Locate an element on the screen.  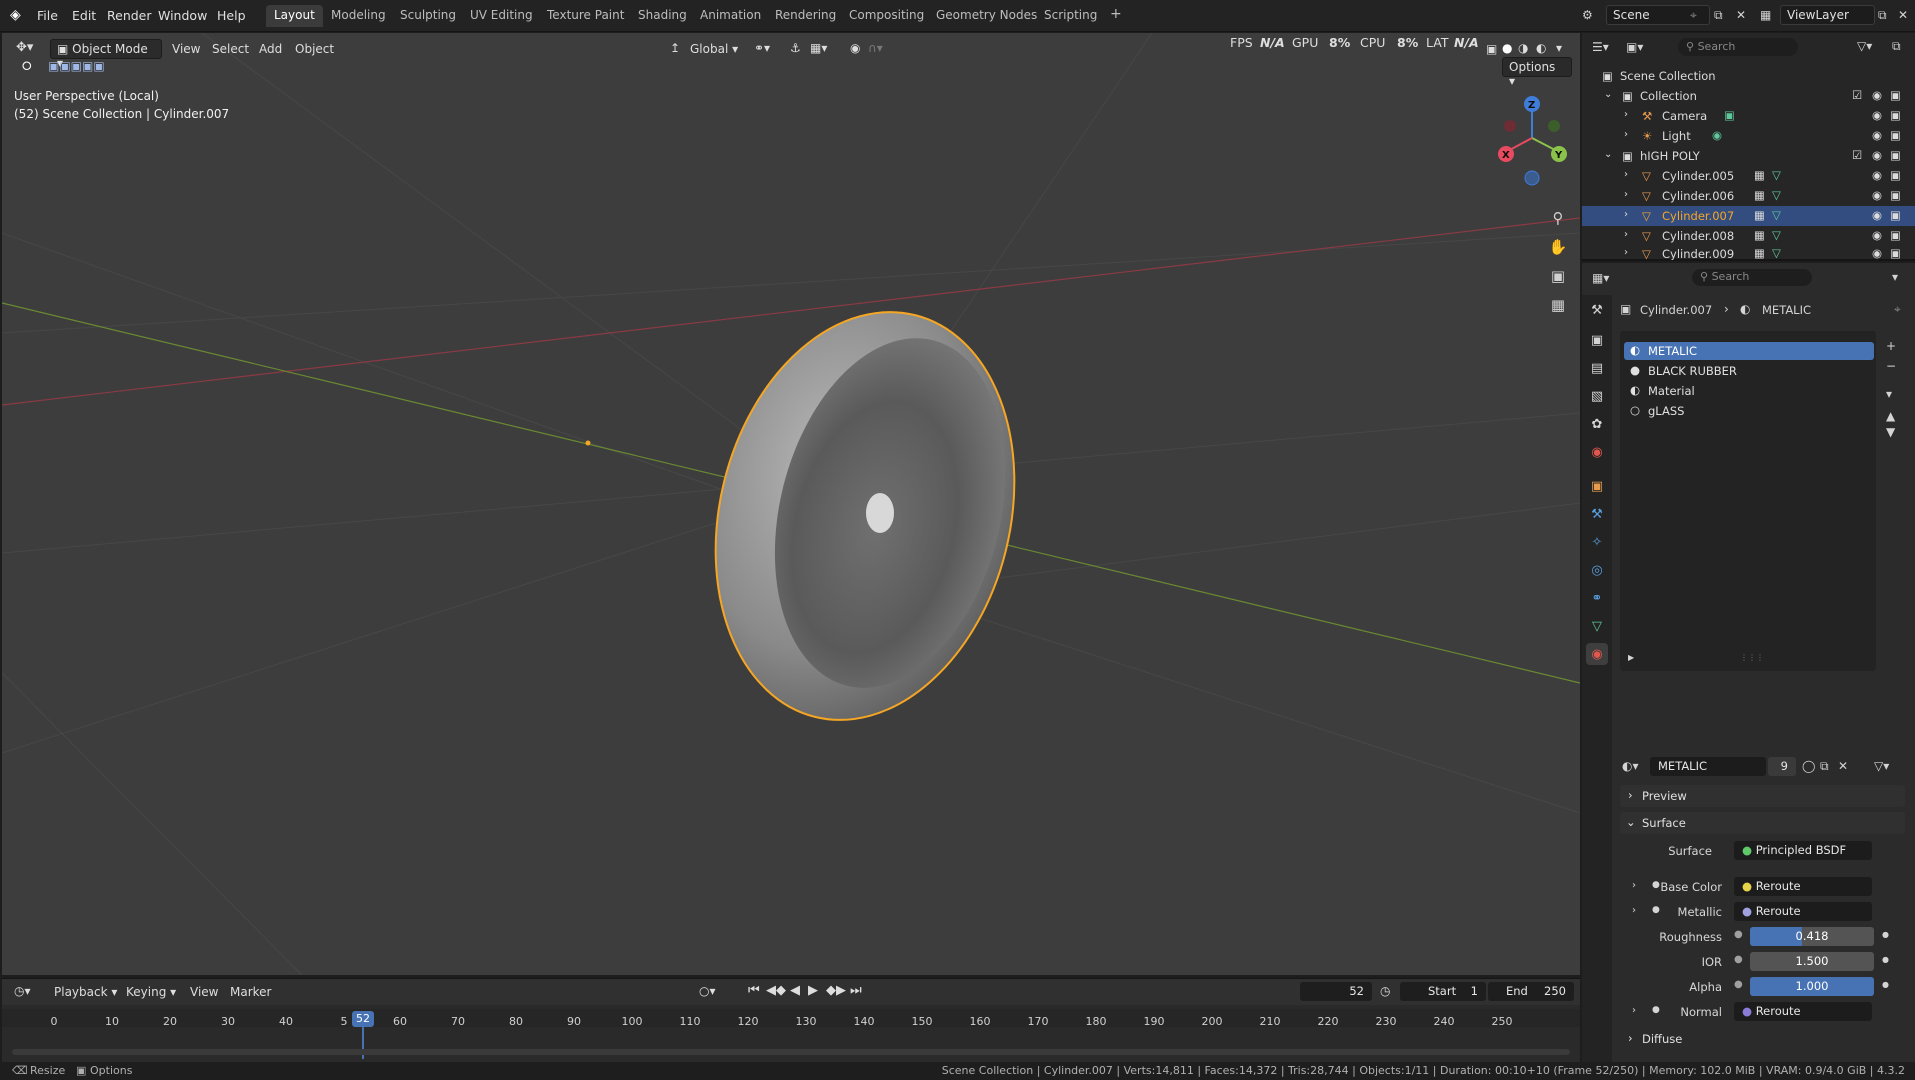
menu-view: View is located at coordinates (186, 49).